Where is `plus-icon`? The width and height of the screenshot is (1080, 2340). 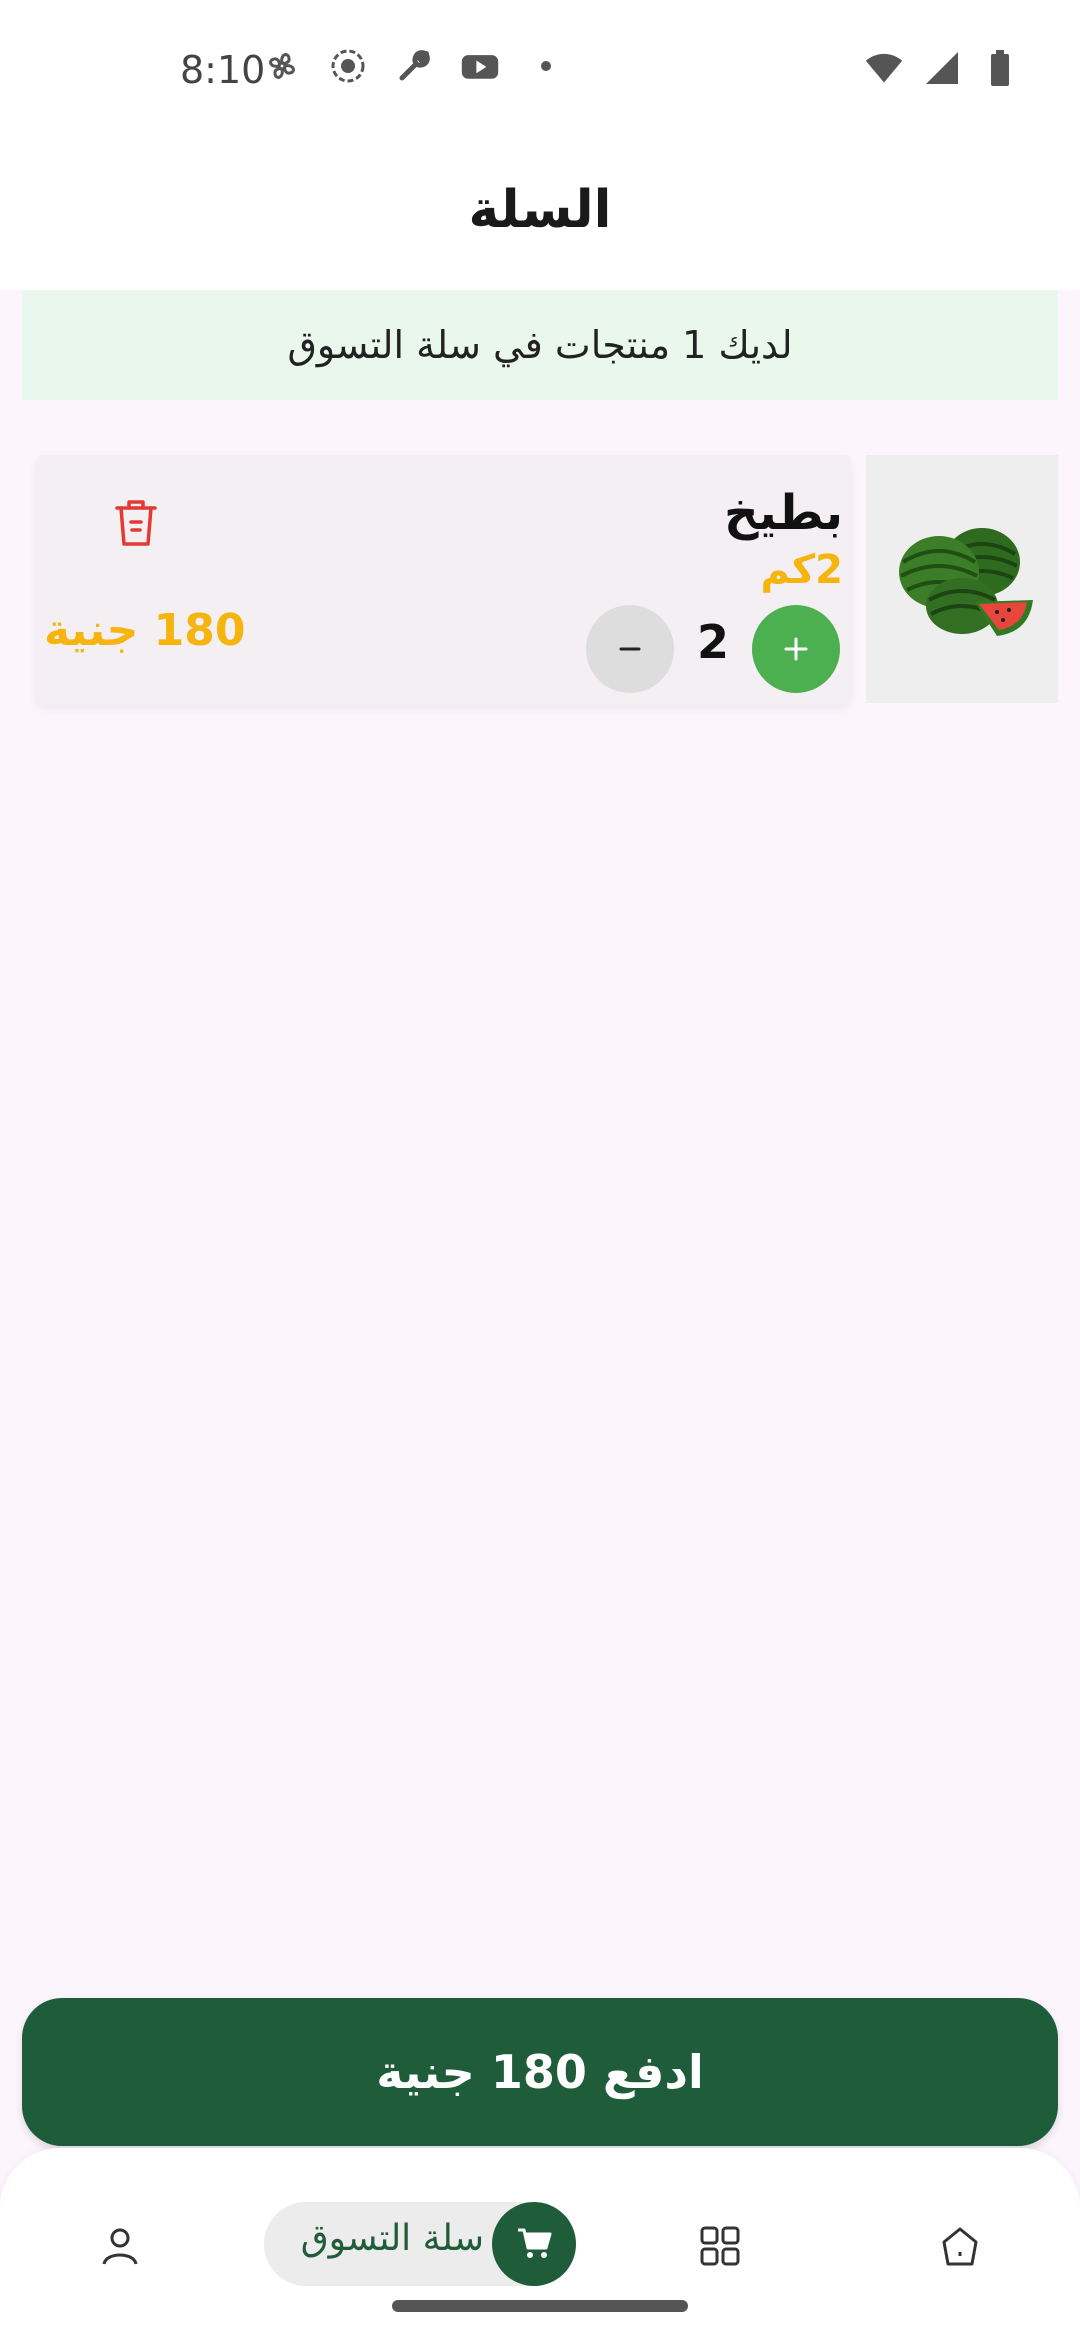 plus-icon is located at coordinates (796, 649).